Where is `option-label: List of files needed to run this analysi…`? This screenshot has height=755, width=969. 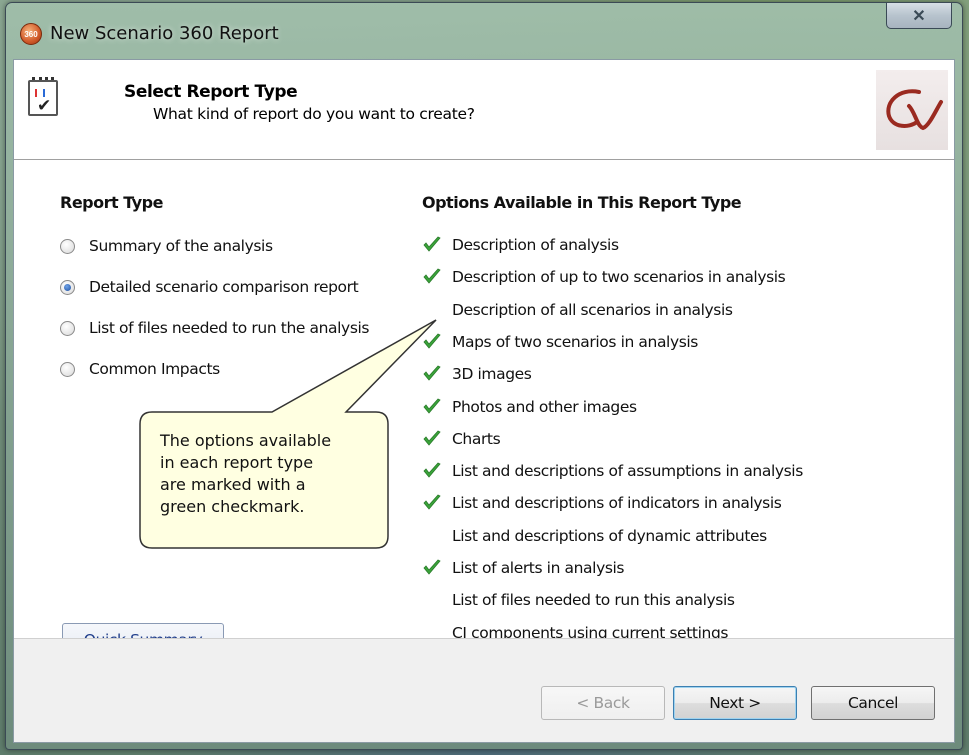
option-label: List of files needed to run this analysi… is located at coordinates (593, 600).